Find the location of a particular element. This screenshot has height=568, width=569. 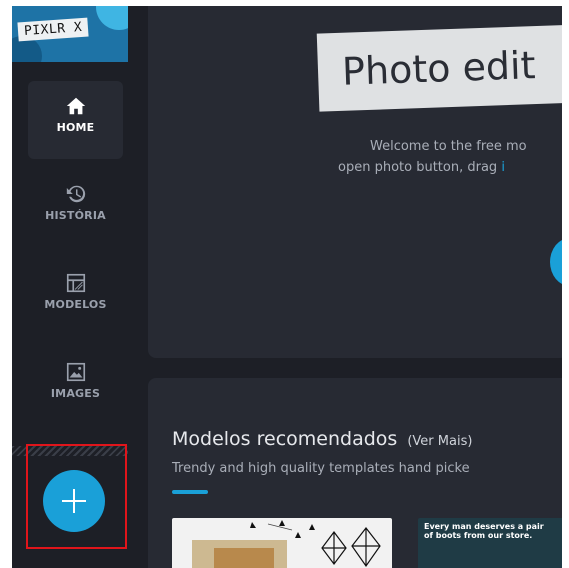

sidebar-item-home: HOME is located at coordinates (75, 120).